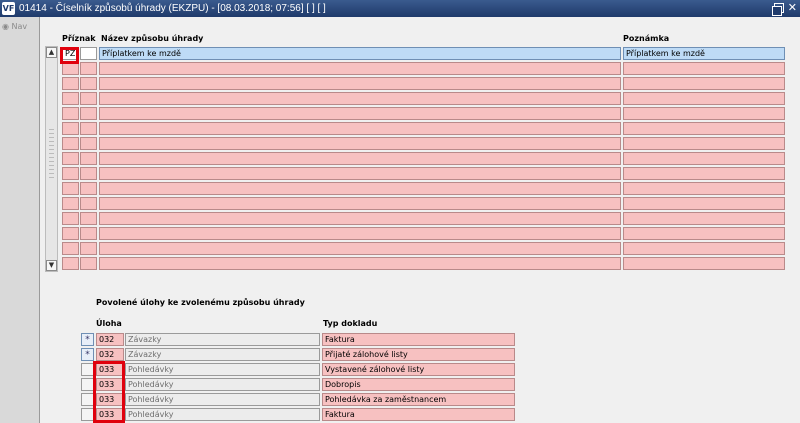 Image resolution: width=800 pixels, height=423 pixels. What do you see at coordinates (109, 323) in the screenshot?
I see `header-task: Úloha` at bounding box center [109, 323].